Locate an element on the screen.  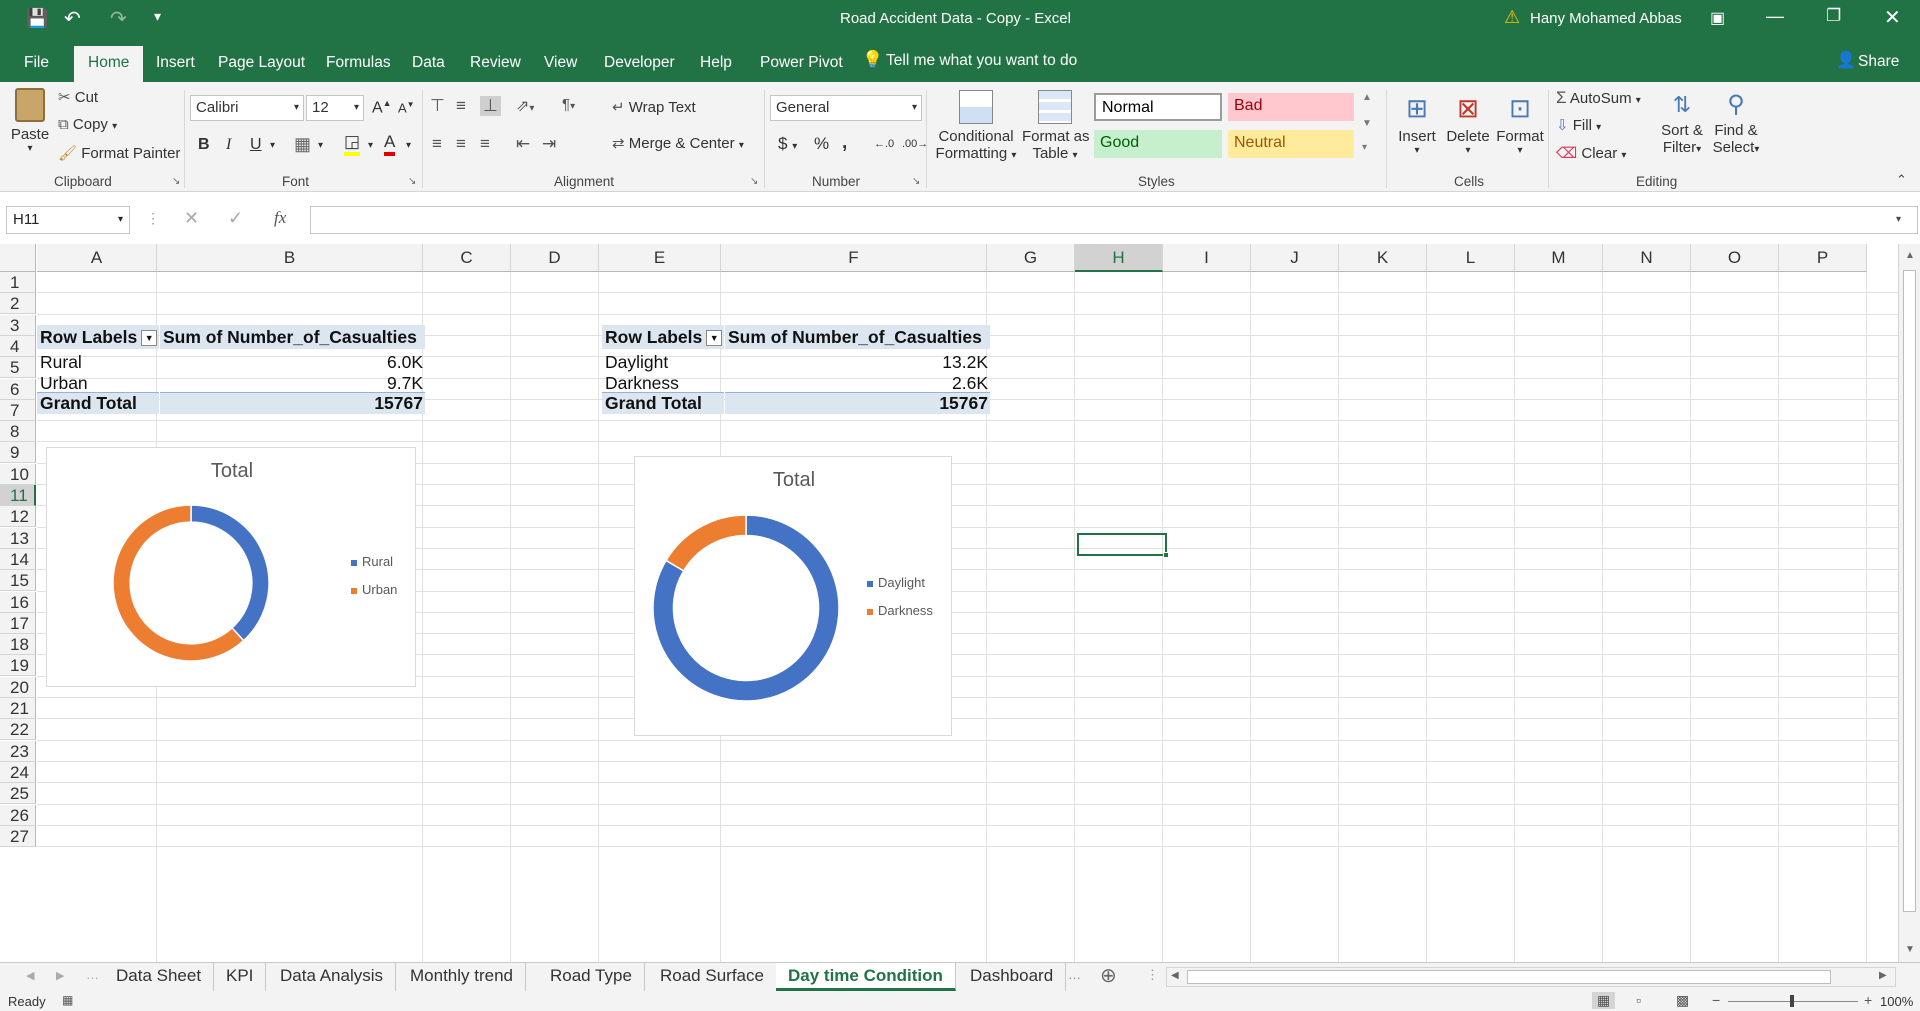
row-header-23: 23 is located at coordinates (18, 752).